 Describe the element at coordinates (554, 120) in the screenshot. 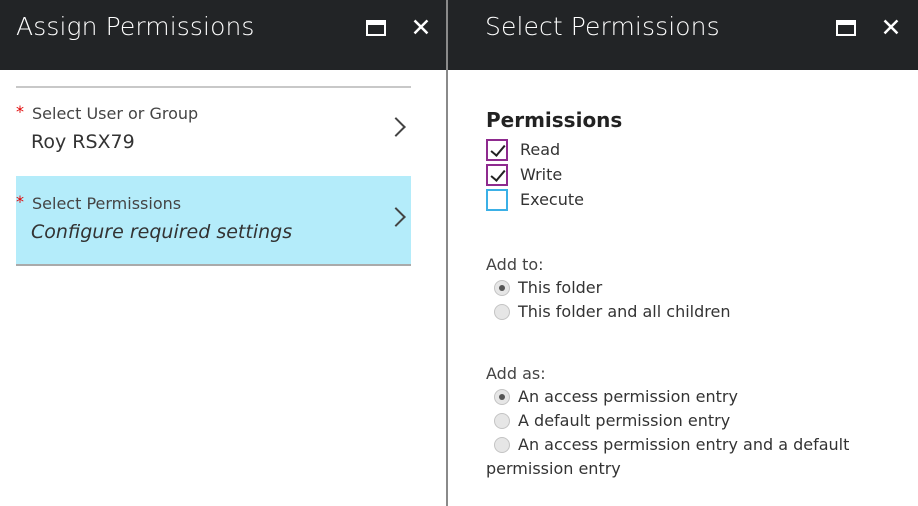

I see `permissions-heading: Permissions` at that location.